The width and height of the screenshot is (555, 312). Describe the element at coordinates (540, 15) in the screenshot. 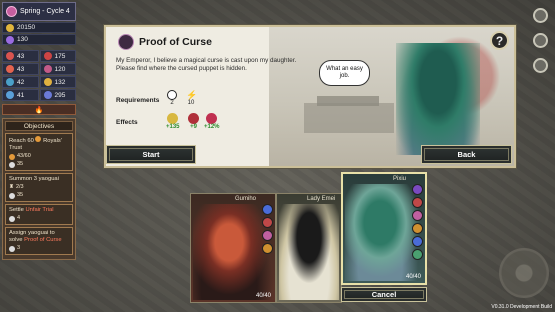

I see `settings-gear-icon` at that location.